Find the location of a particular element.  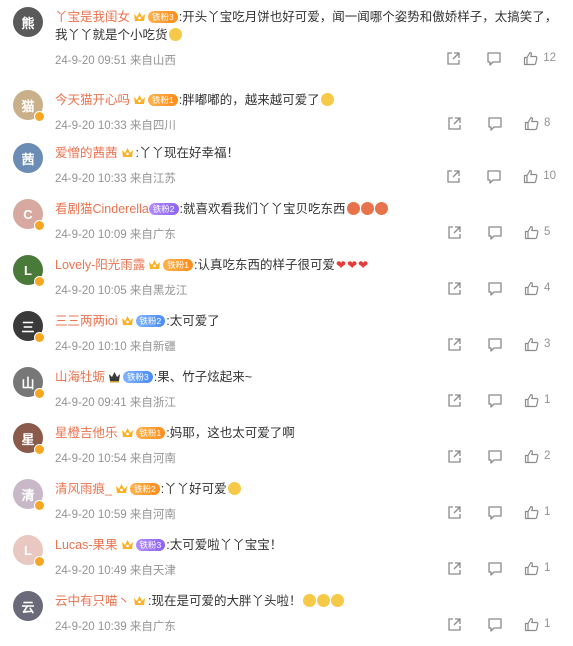

username-link: 星橙吉他乐 is located at coordinates (86, 433).